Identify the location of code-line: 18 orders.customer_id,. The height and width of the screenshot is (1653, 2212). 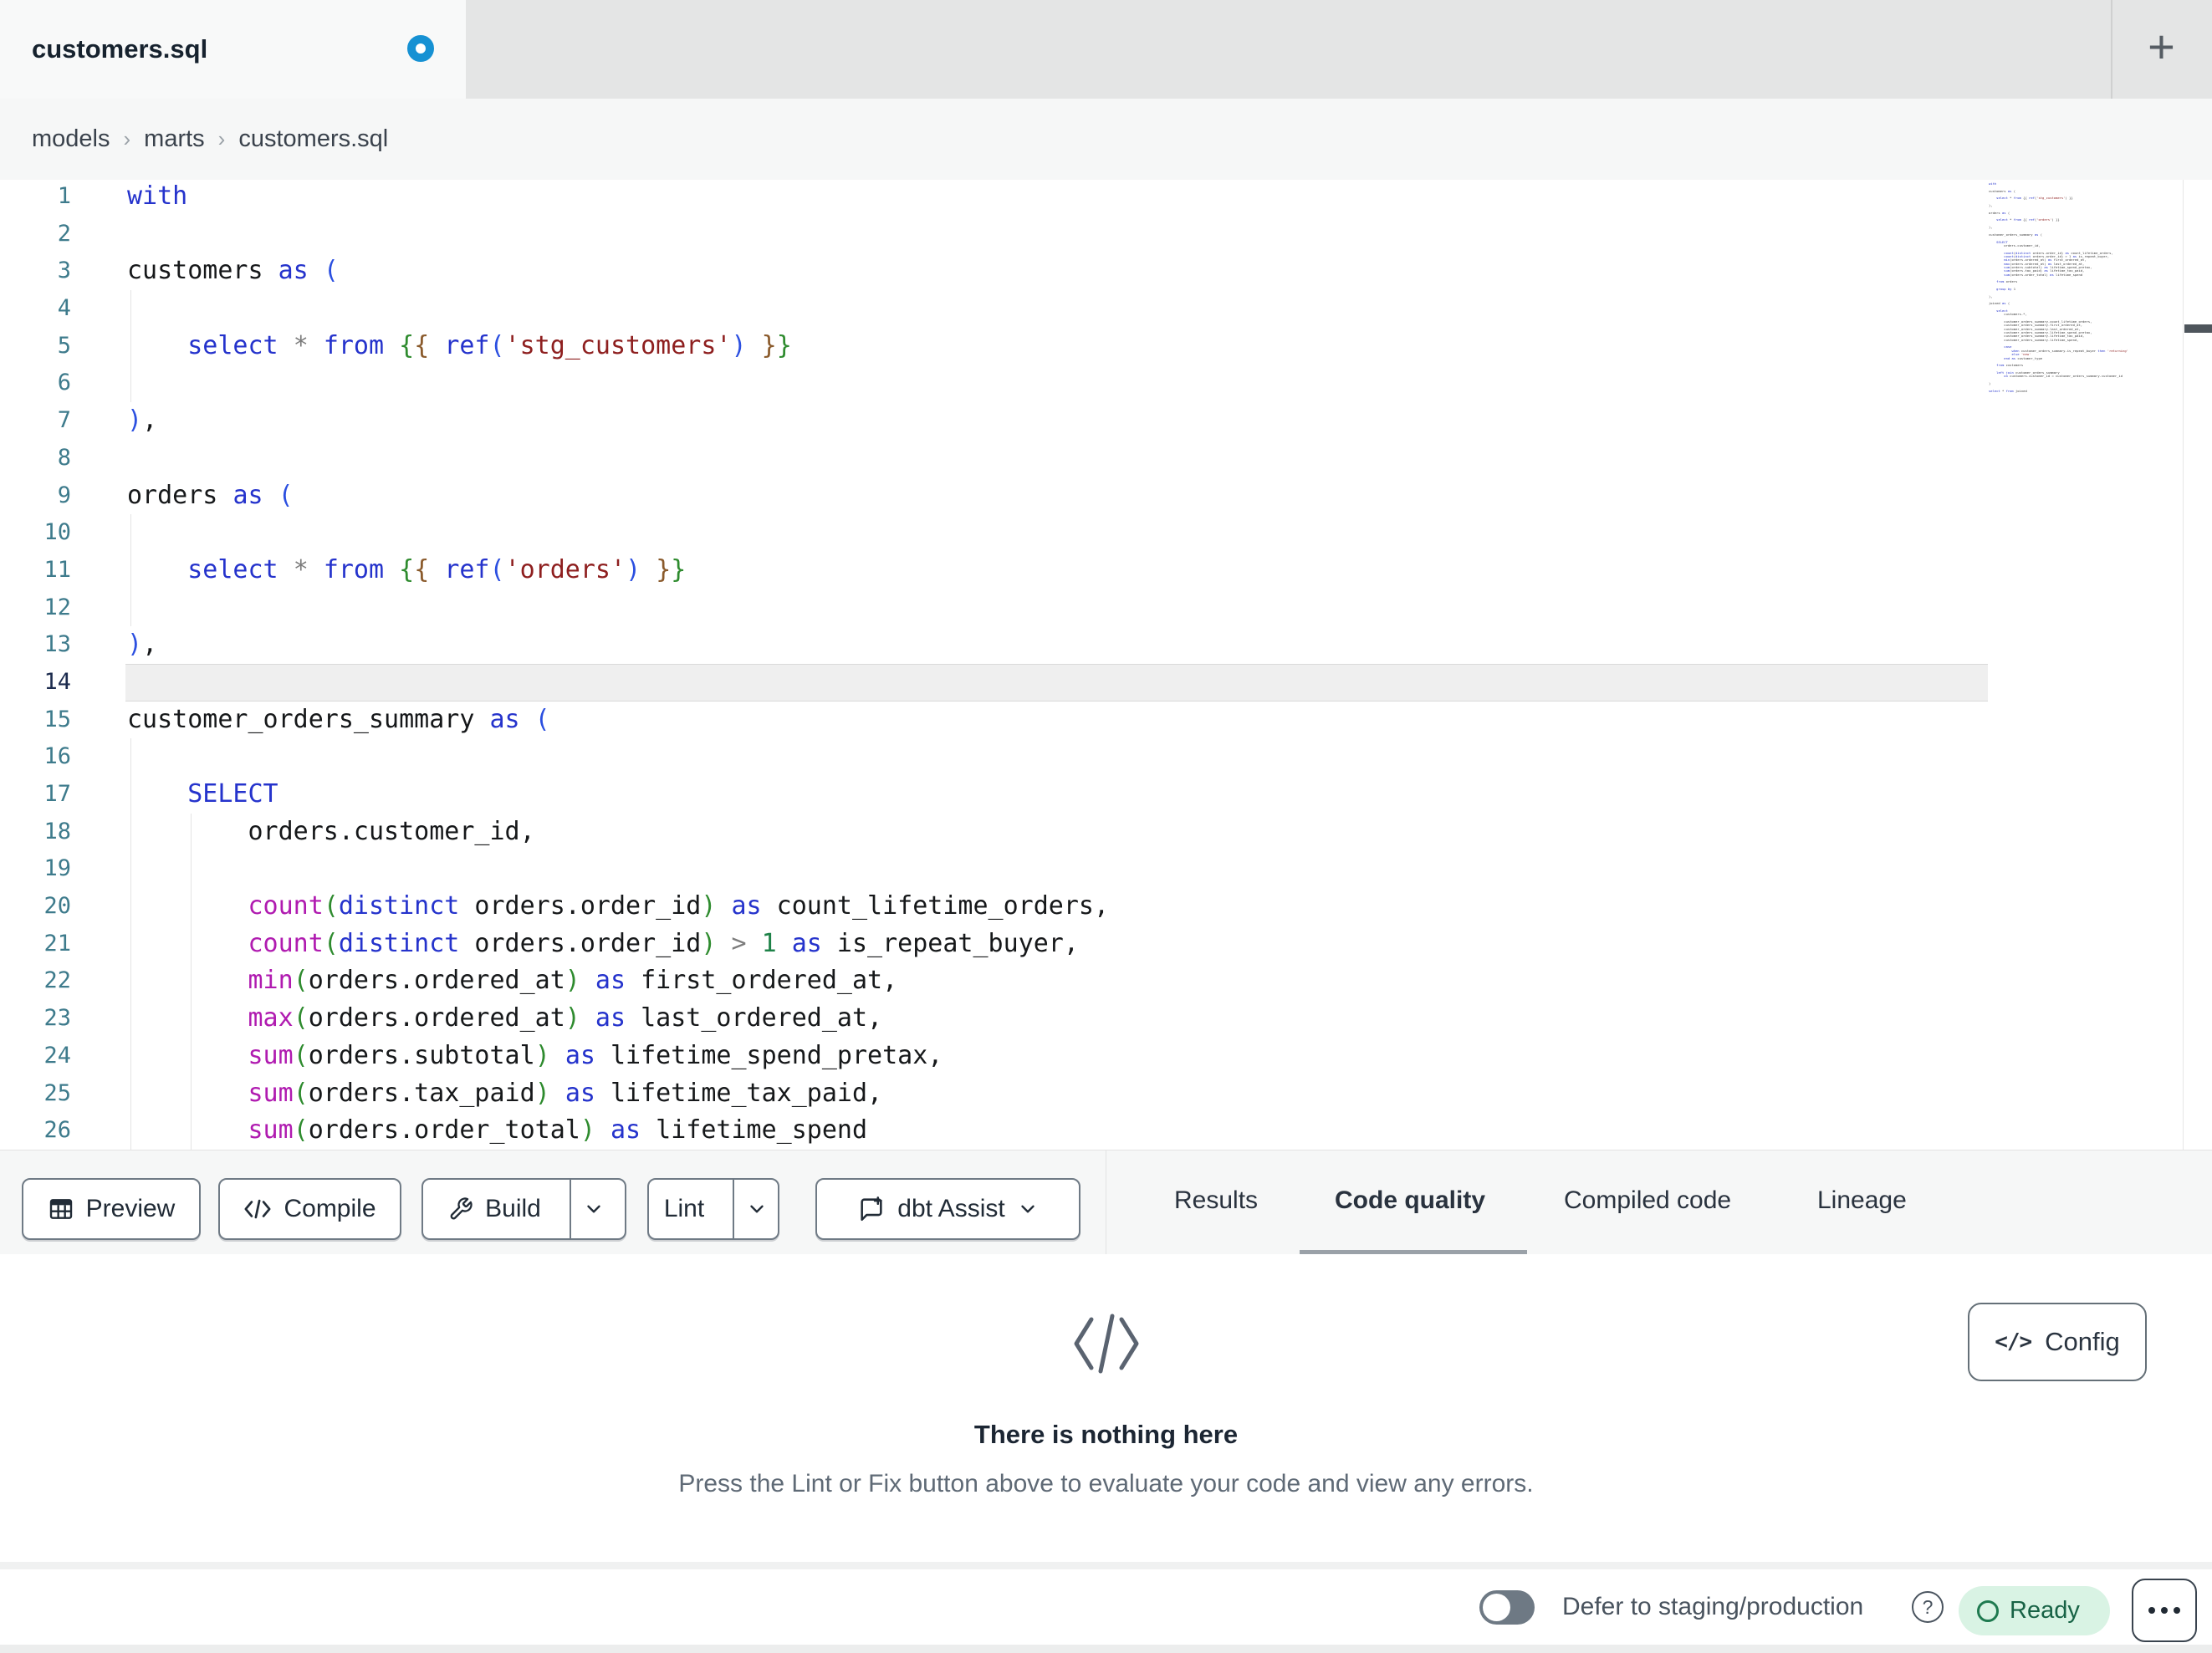
(1106, 832).